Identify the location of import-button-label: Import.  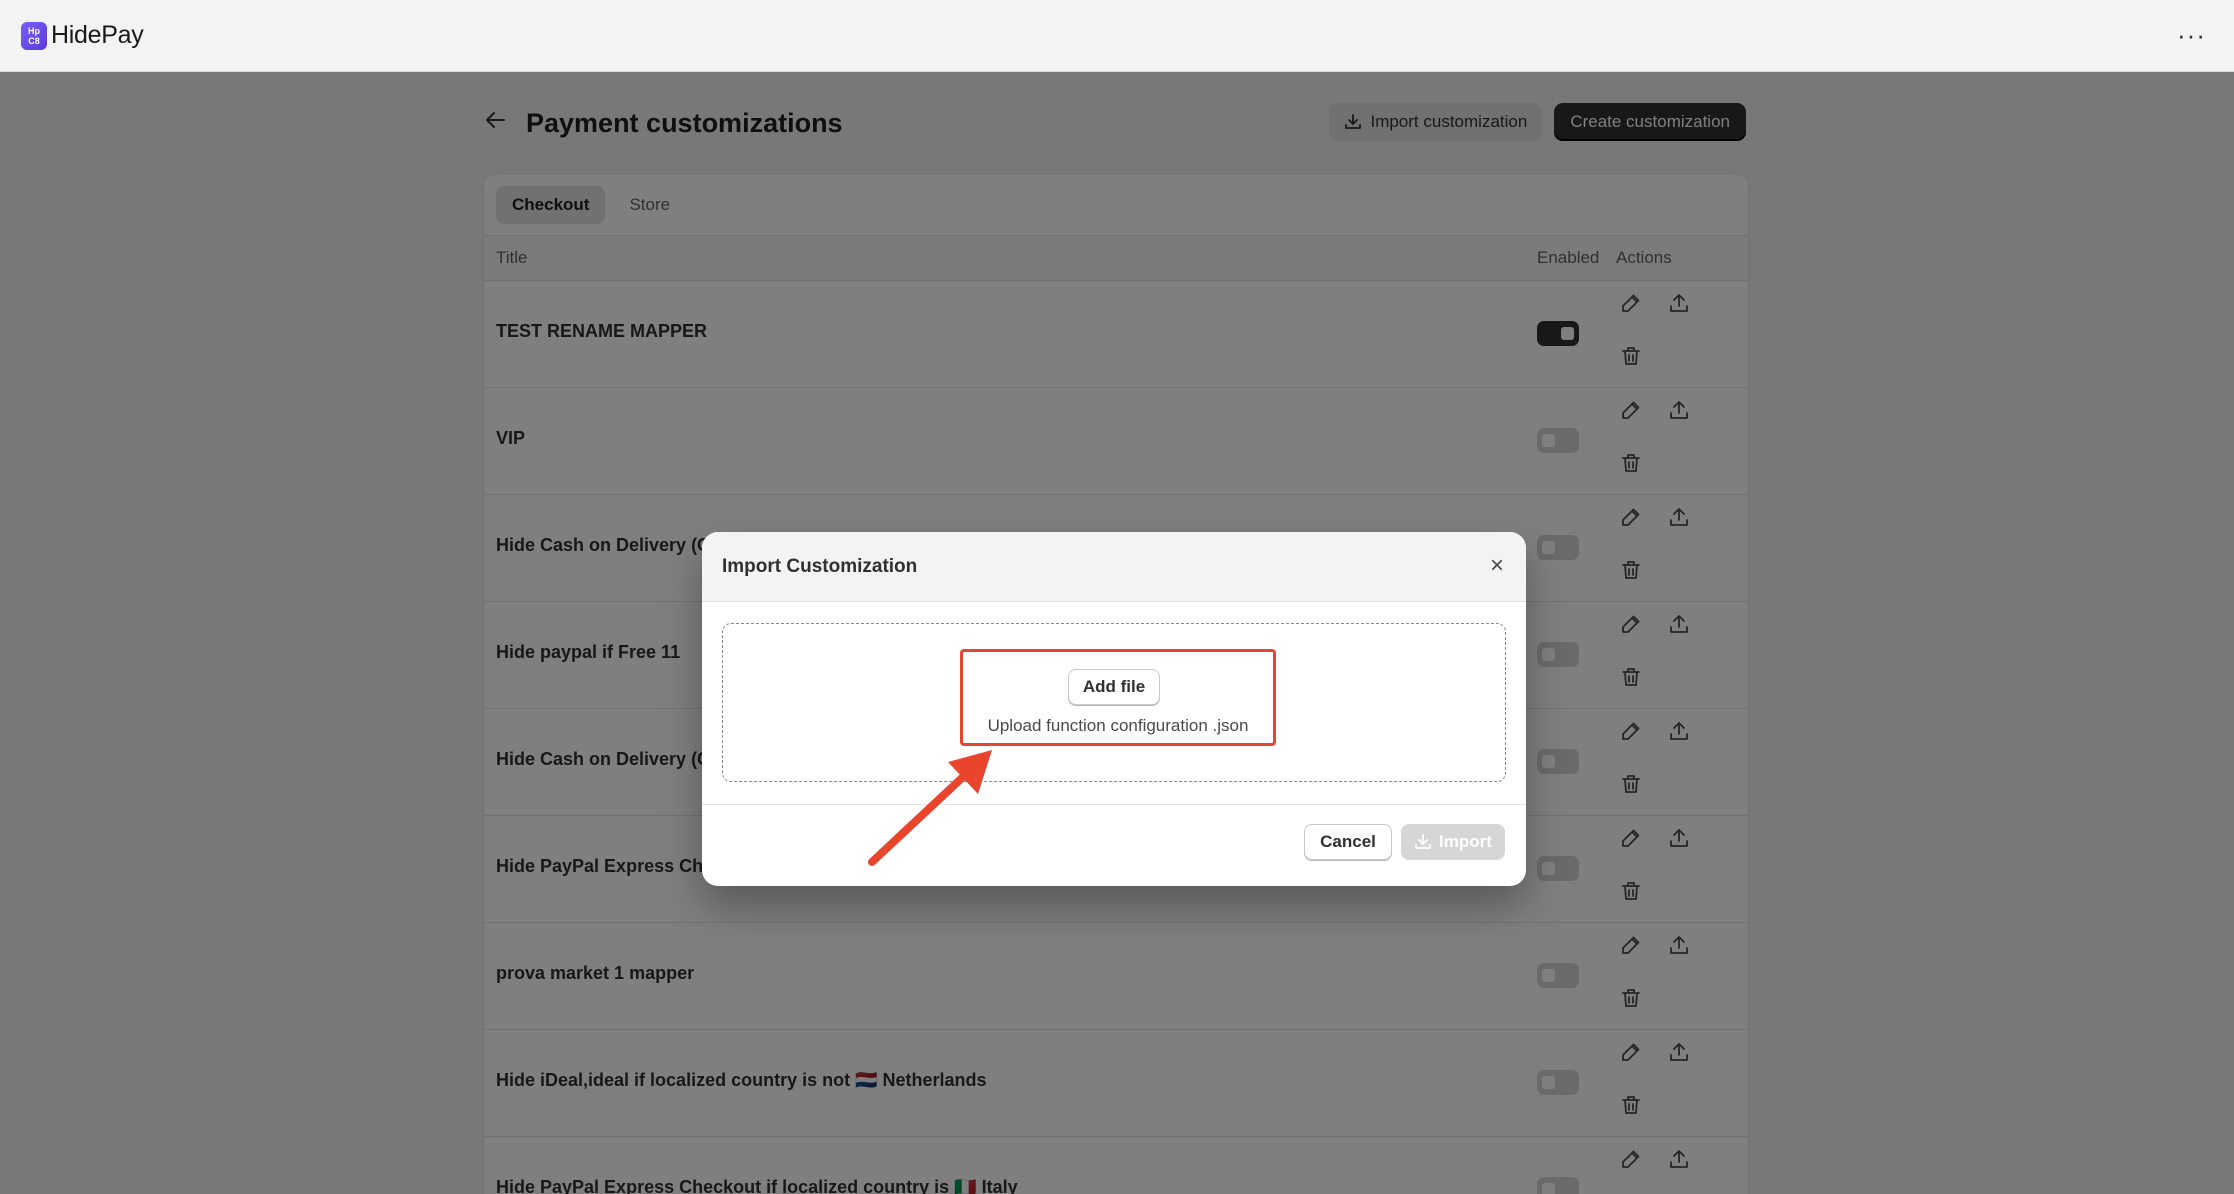
(1465, 841).